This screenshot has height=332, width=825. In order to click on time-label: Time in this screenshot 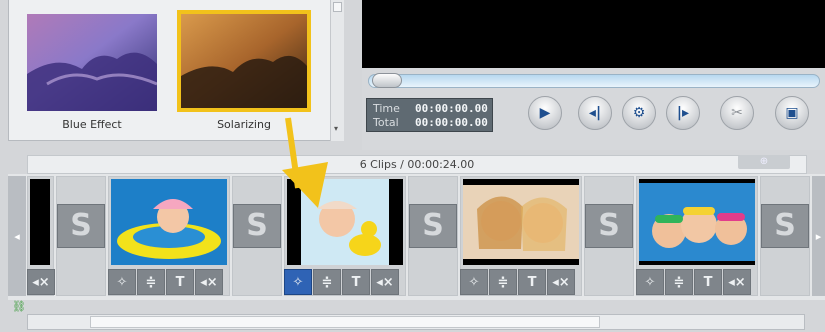, I will do `click(386, 108)`.